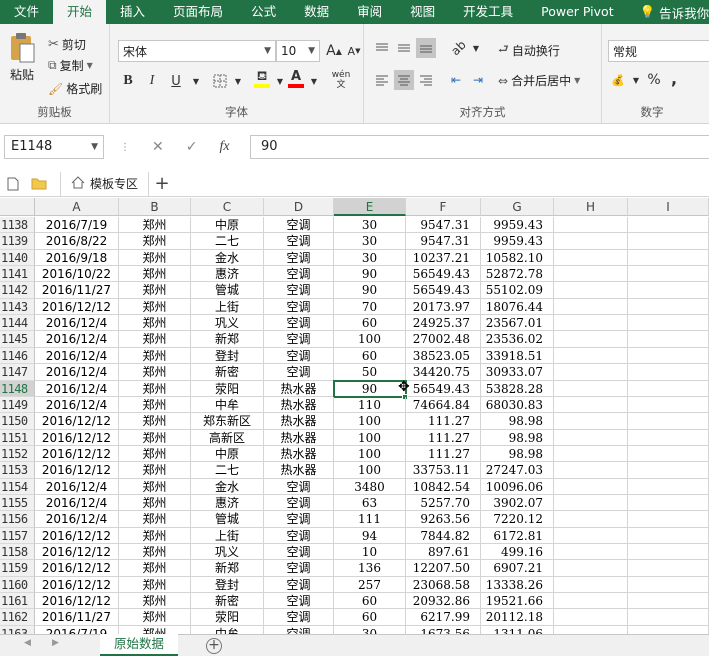 The image size is (709, 656). What do you see at coordinates (443, 503) in the screenshot?
I see `cell-f: 5257.70` at bounding box center [443, 503].